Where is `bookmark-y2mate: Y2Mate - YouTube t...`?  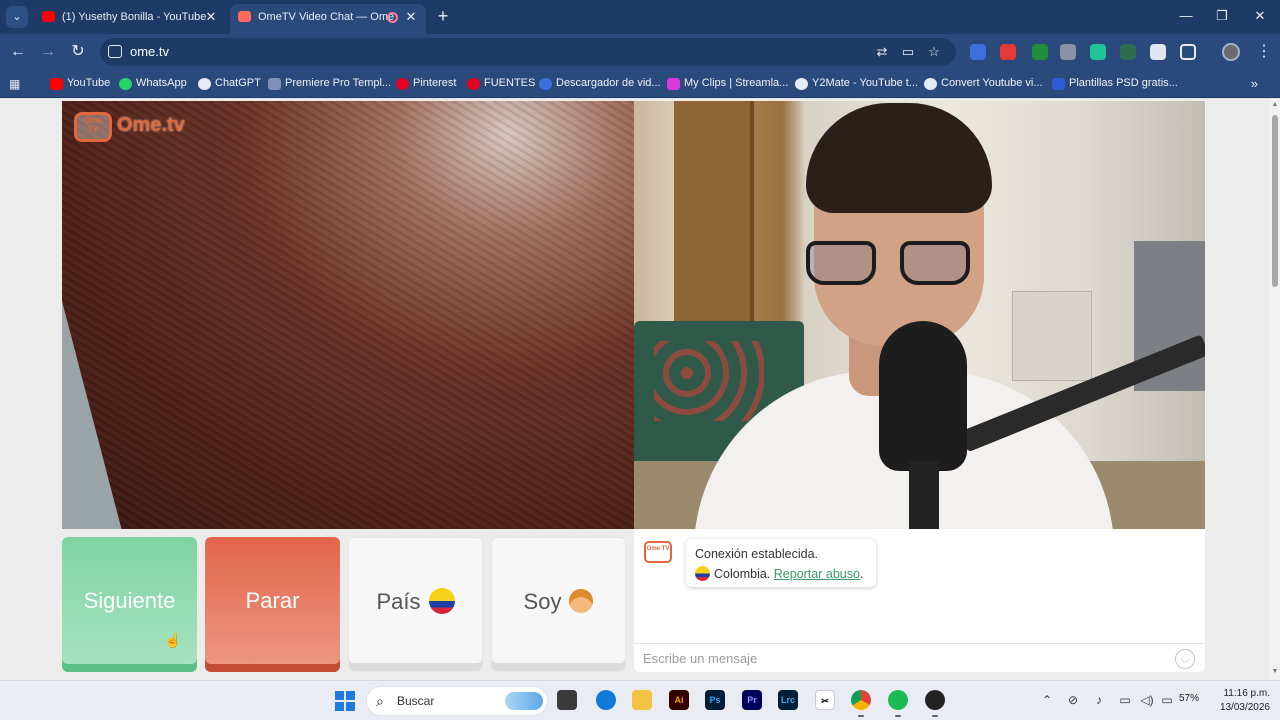 bookmark-y2mate: Y2Mate - YouTube t... is located at coordinates (856, 84).